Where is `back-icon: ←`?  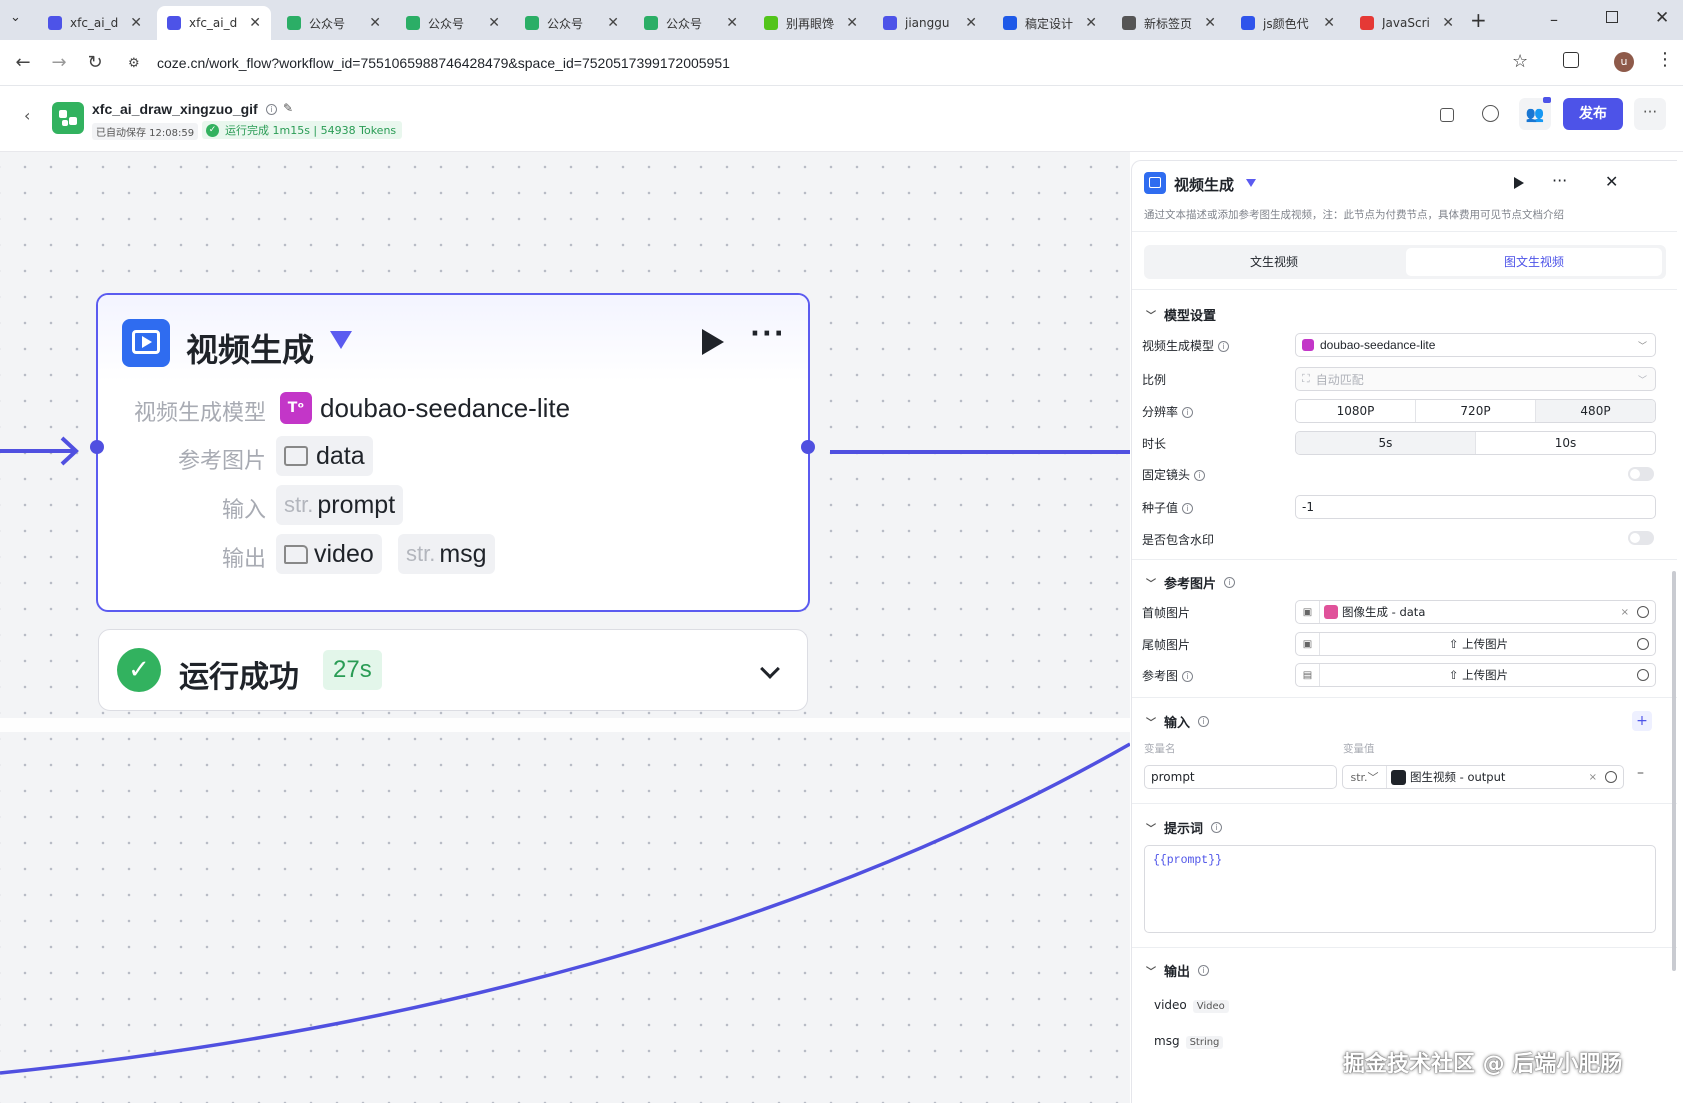
back-icon: ← is located at coordinates (23, 62).